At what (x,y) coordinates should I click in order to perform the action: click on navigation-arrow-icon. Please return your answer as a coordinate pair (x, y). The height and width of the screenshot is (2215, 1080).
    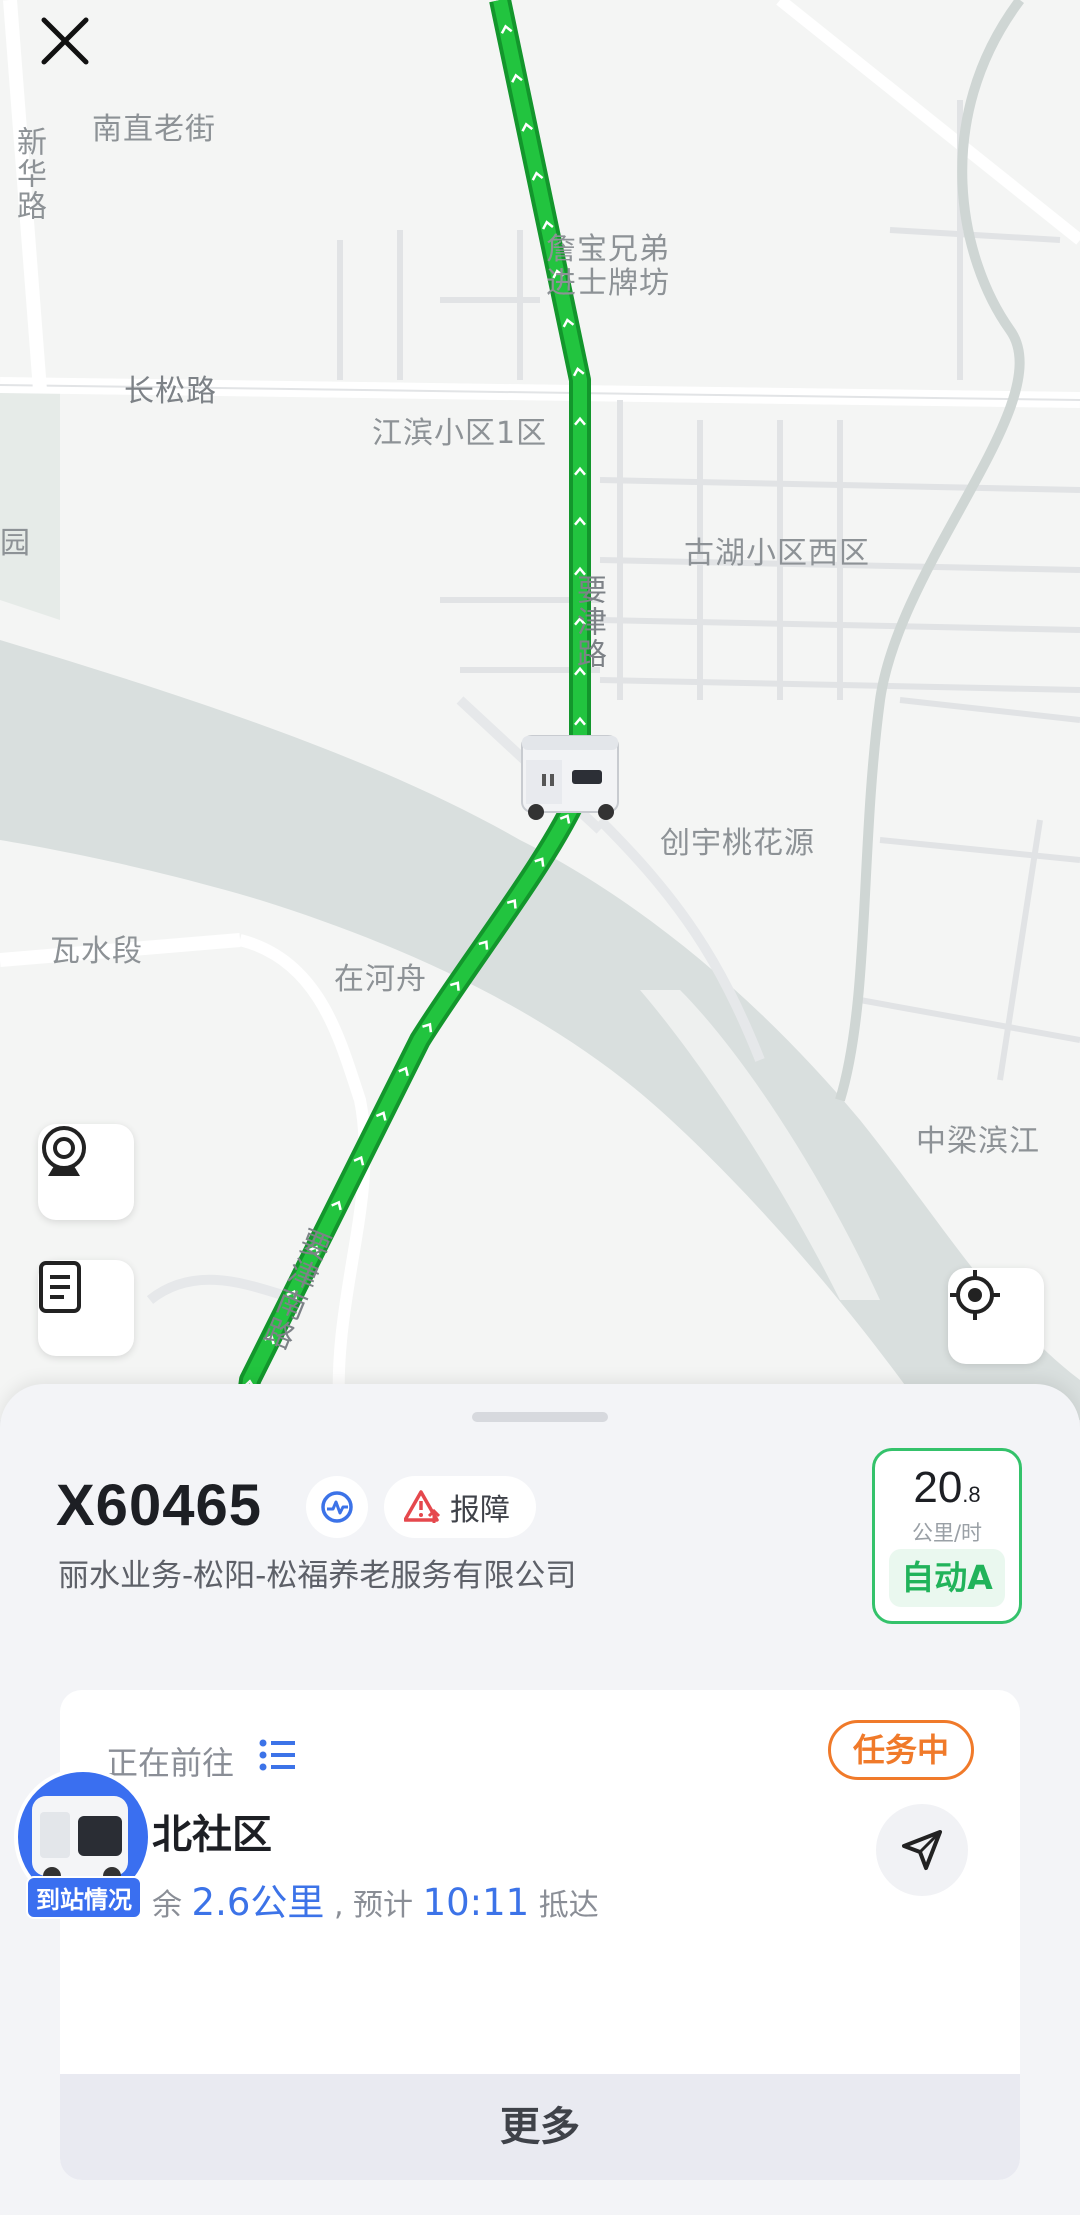
    Looking at the image, I should click on (922, 1850).